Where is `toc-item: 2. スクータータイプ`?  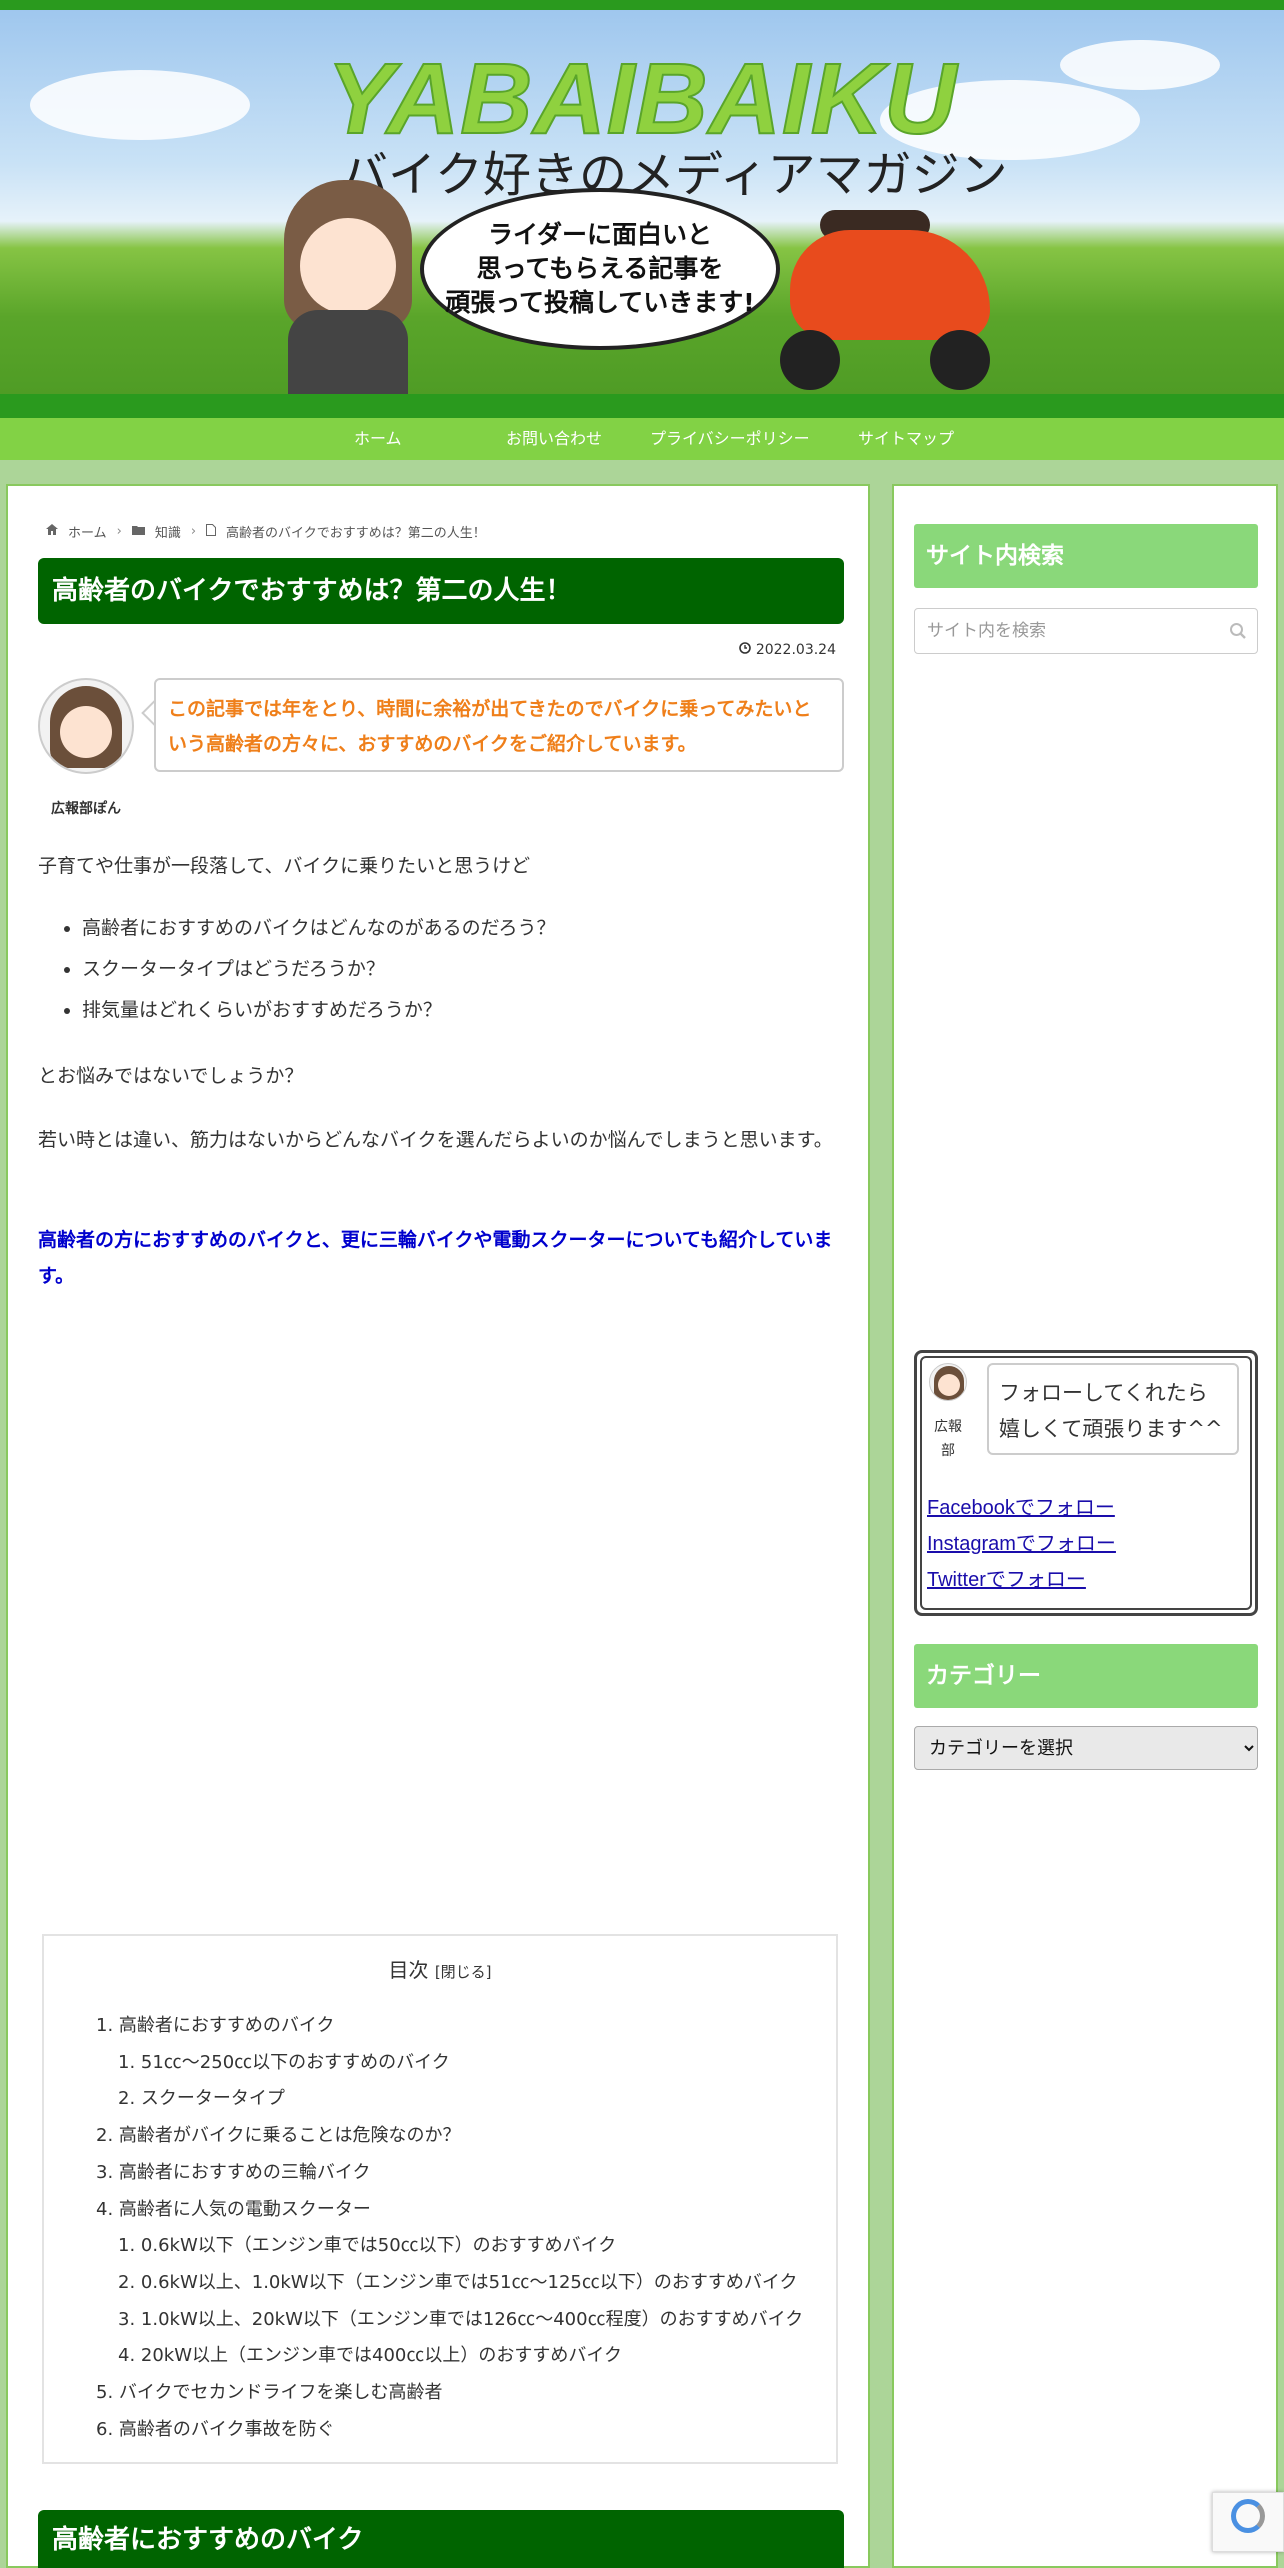 toc-item: 2. スクータータイプ is located at coordinates (449, 2099).